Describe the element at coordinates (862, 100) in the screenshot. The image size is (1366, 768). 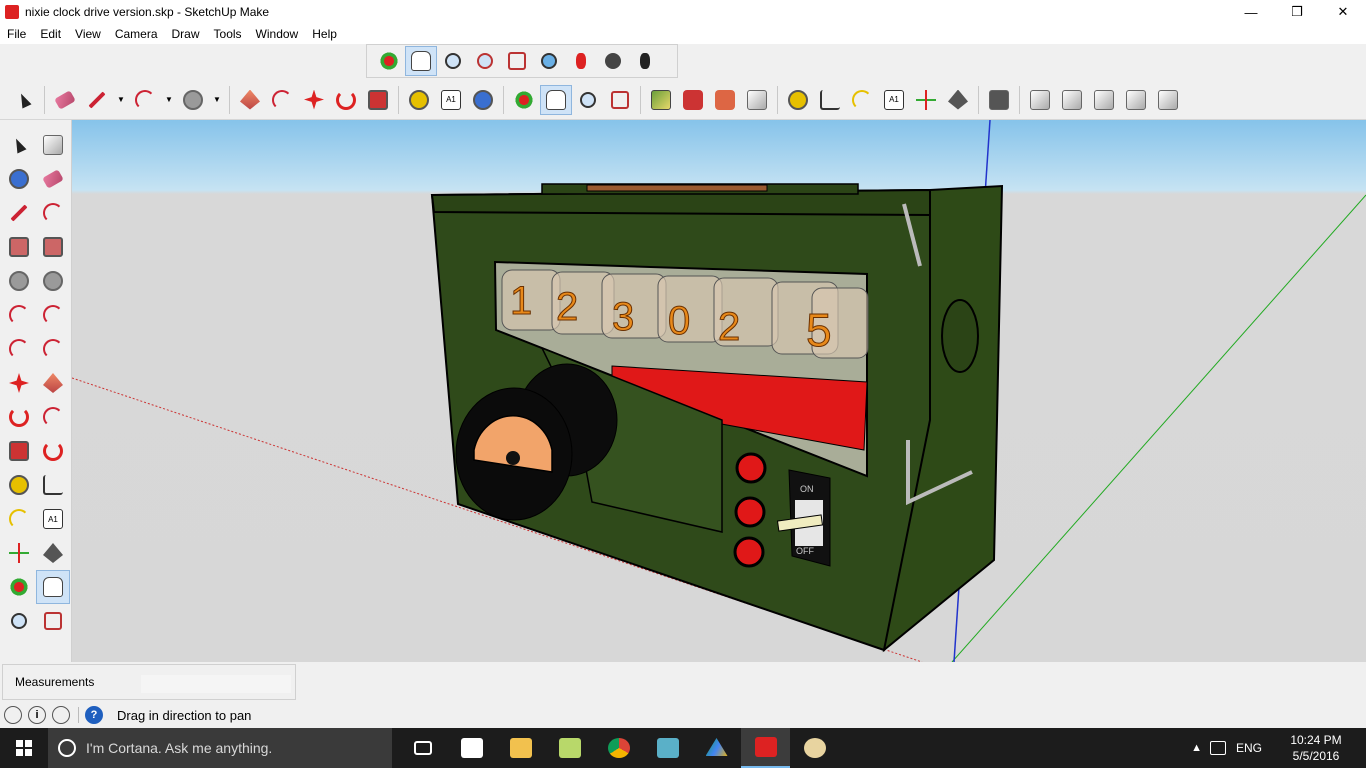
I see `protractor-button` at that location.